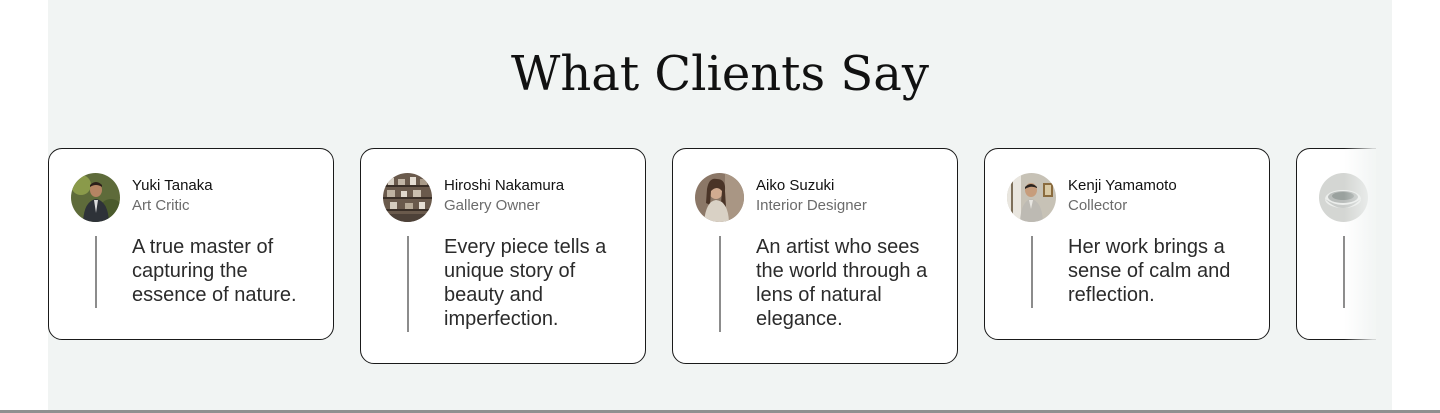 This screenshot has height=413, width=1440. I want to click on portrait-woman-icon, so click(719, 197).